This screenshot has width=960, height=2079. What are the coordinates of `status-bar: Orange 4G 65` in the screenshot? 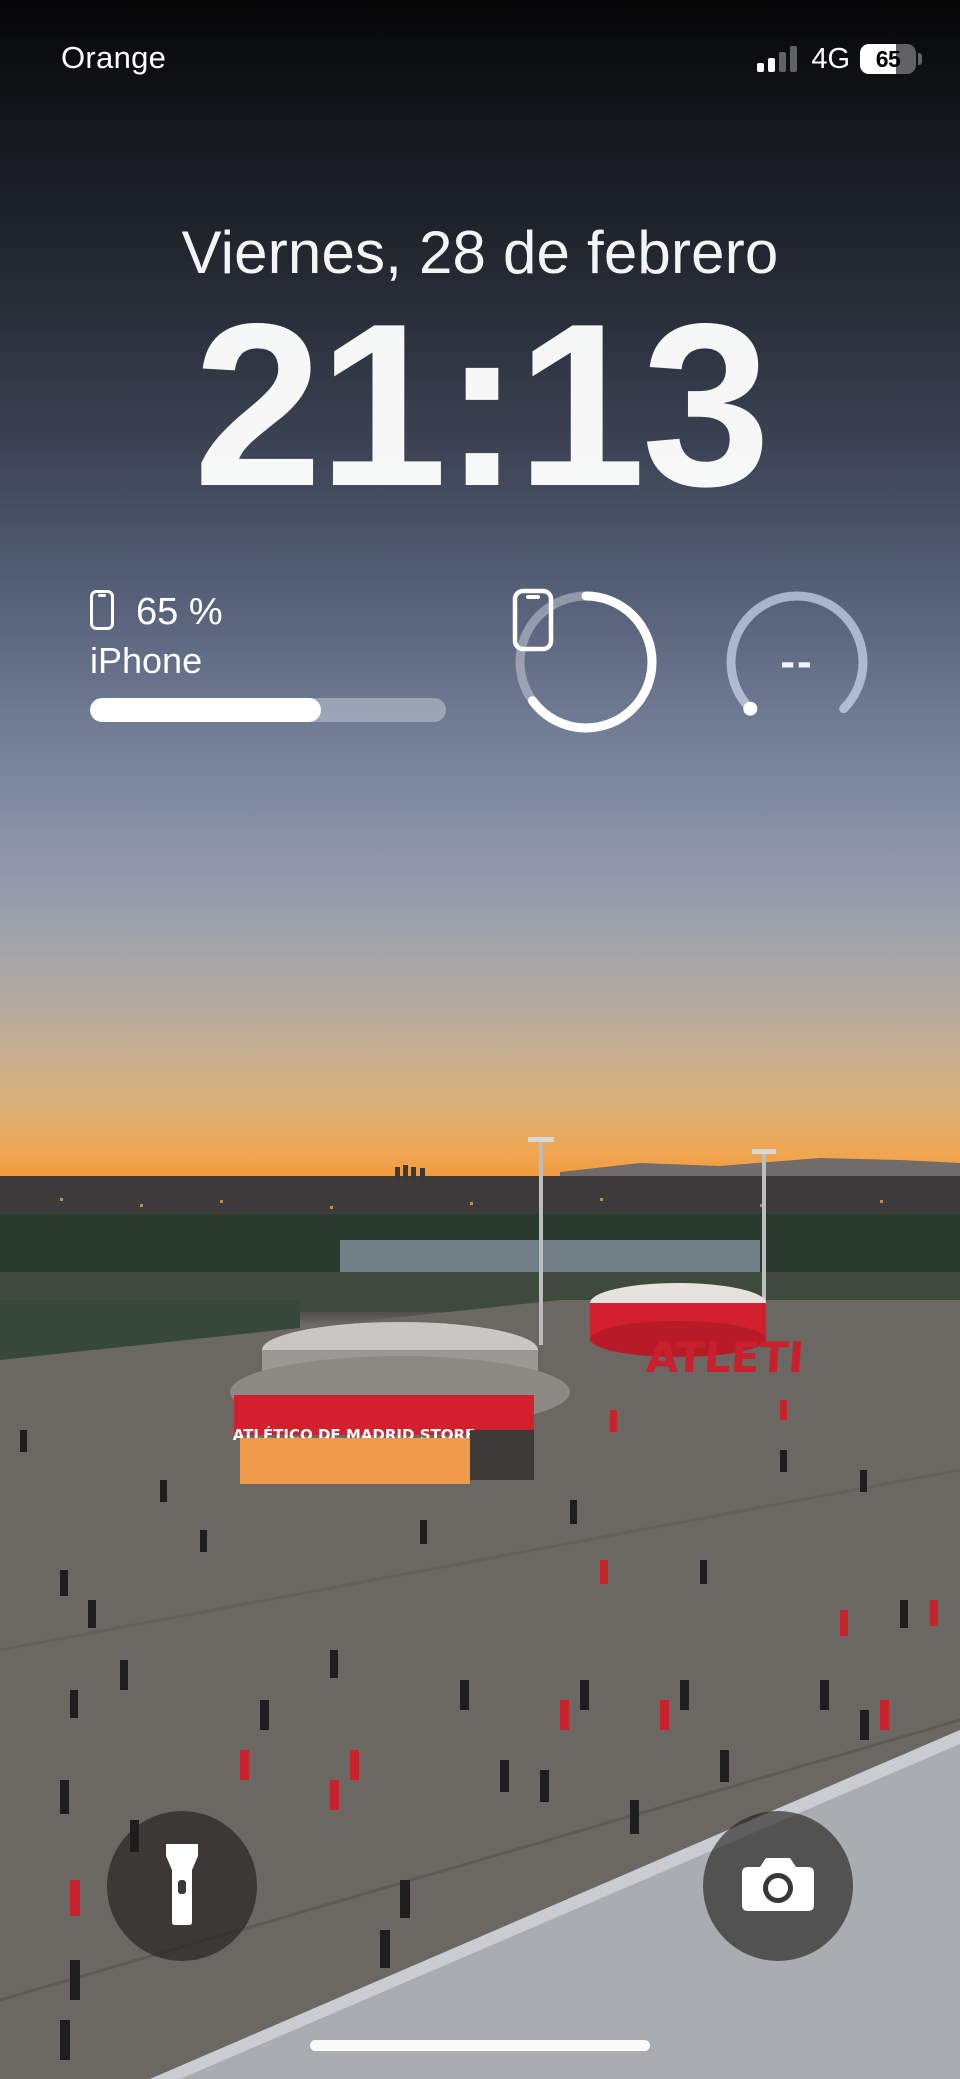 It's located at (480, 60).